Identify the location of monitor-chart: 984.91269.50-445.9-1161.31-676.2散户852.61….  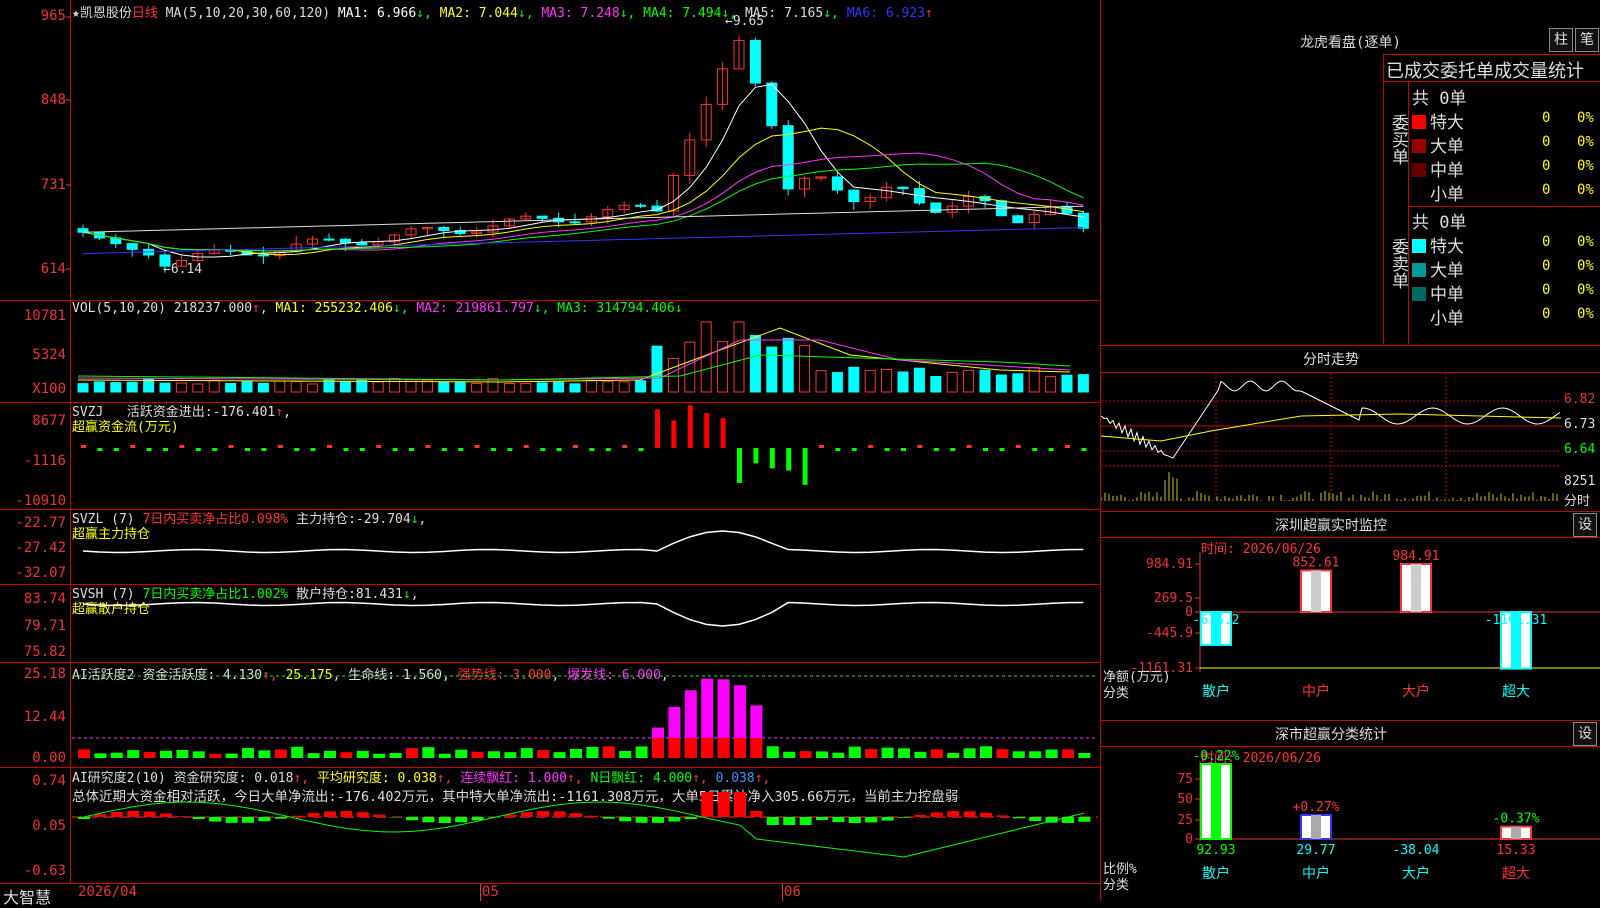
(1350, 616).